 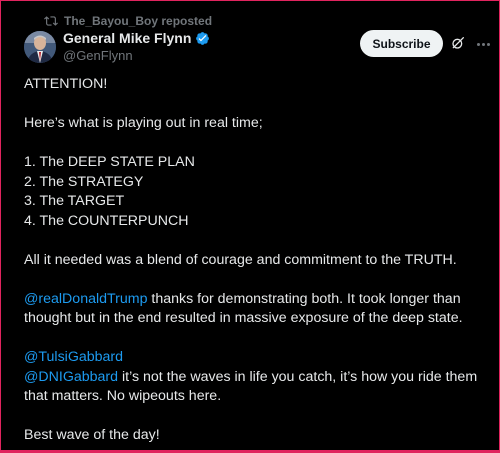 I want to click on author-handle: @GenFlynn, so click(x=136, y=55).